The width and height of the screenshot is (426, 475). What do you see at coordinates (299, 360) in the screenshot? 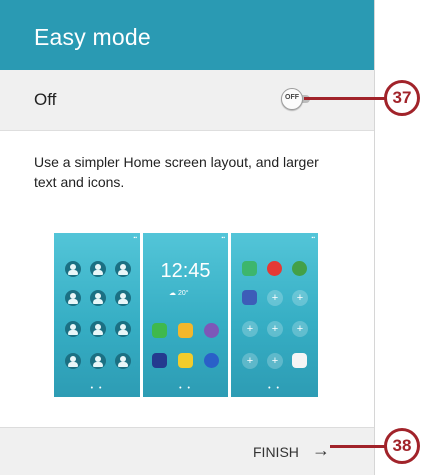
I see `apps-grid-icon` at bounding box center [299, 360].